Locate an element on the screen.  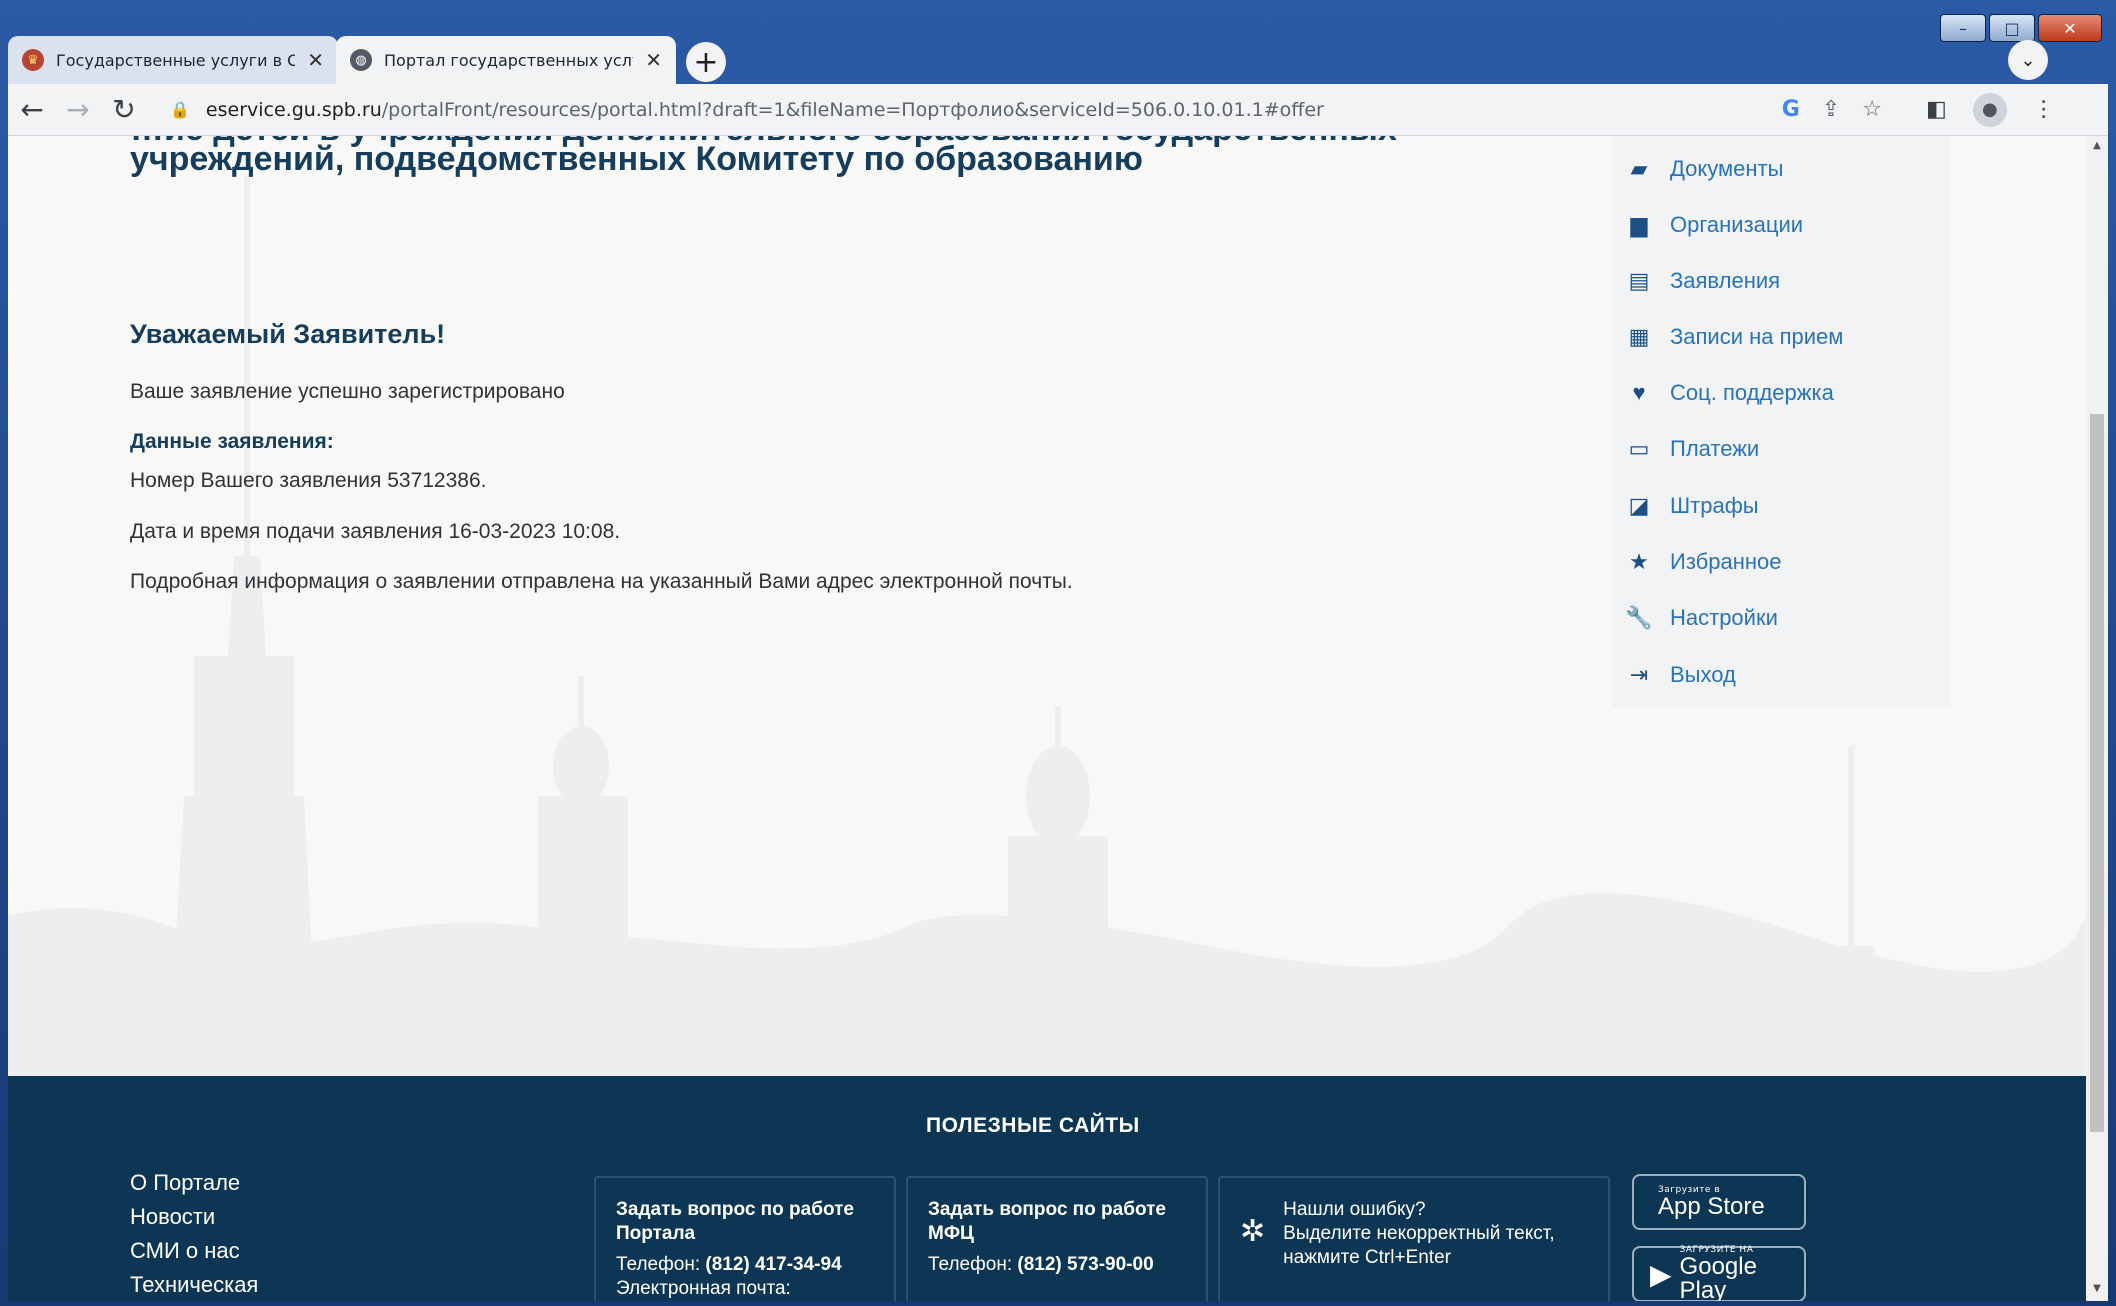
tab-title: Портал государственных услуг is located at coordinates (509, 60).